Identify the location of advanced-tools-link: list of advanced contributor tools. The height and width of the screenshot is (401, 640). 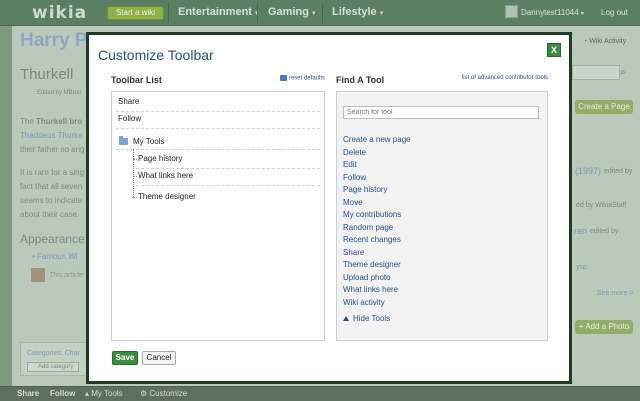
(505, 78).